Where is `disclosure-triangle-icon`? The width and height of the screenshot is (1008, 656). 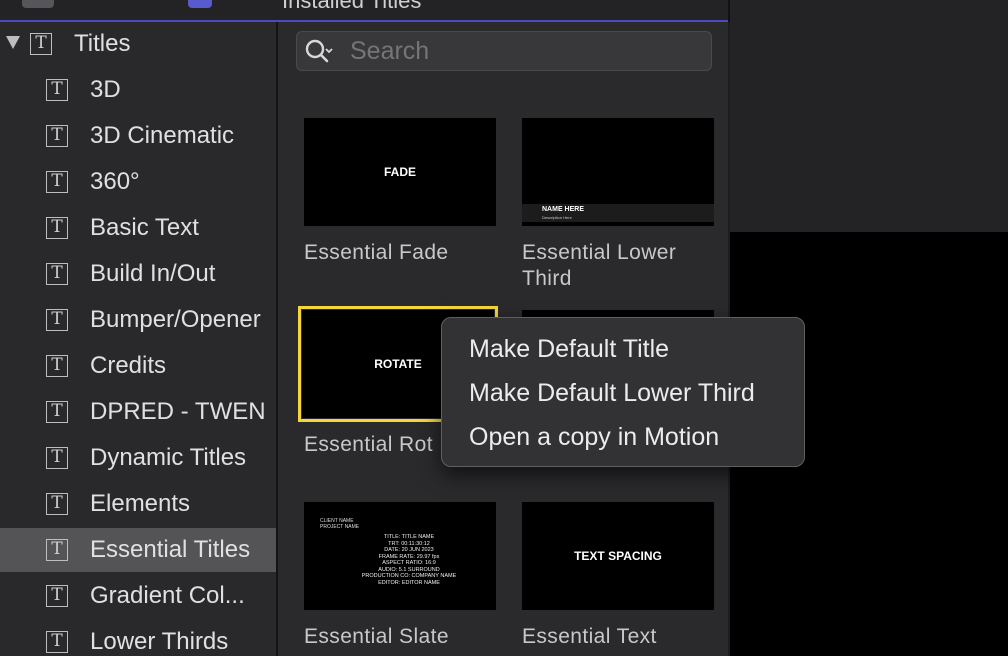 disclosure-triangle-icon is located at coordinates (13, 42).